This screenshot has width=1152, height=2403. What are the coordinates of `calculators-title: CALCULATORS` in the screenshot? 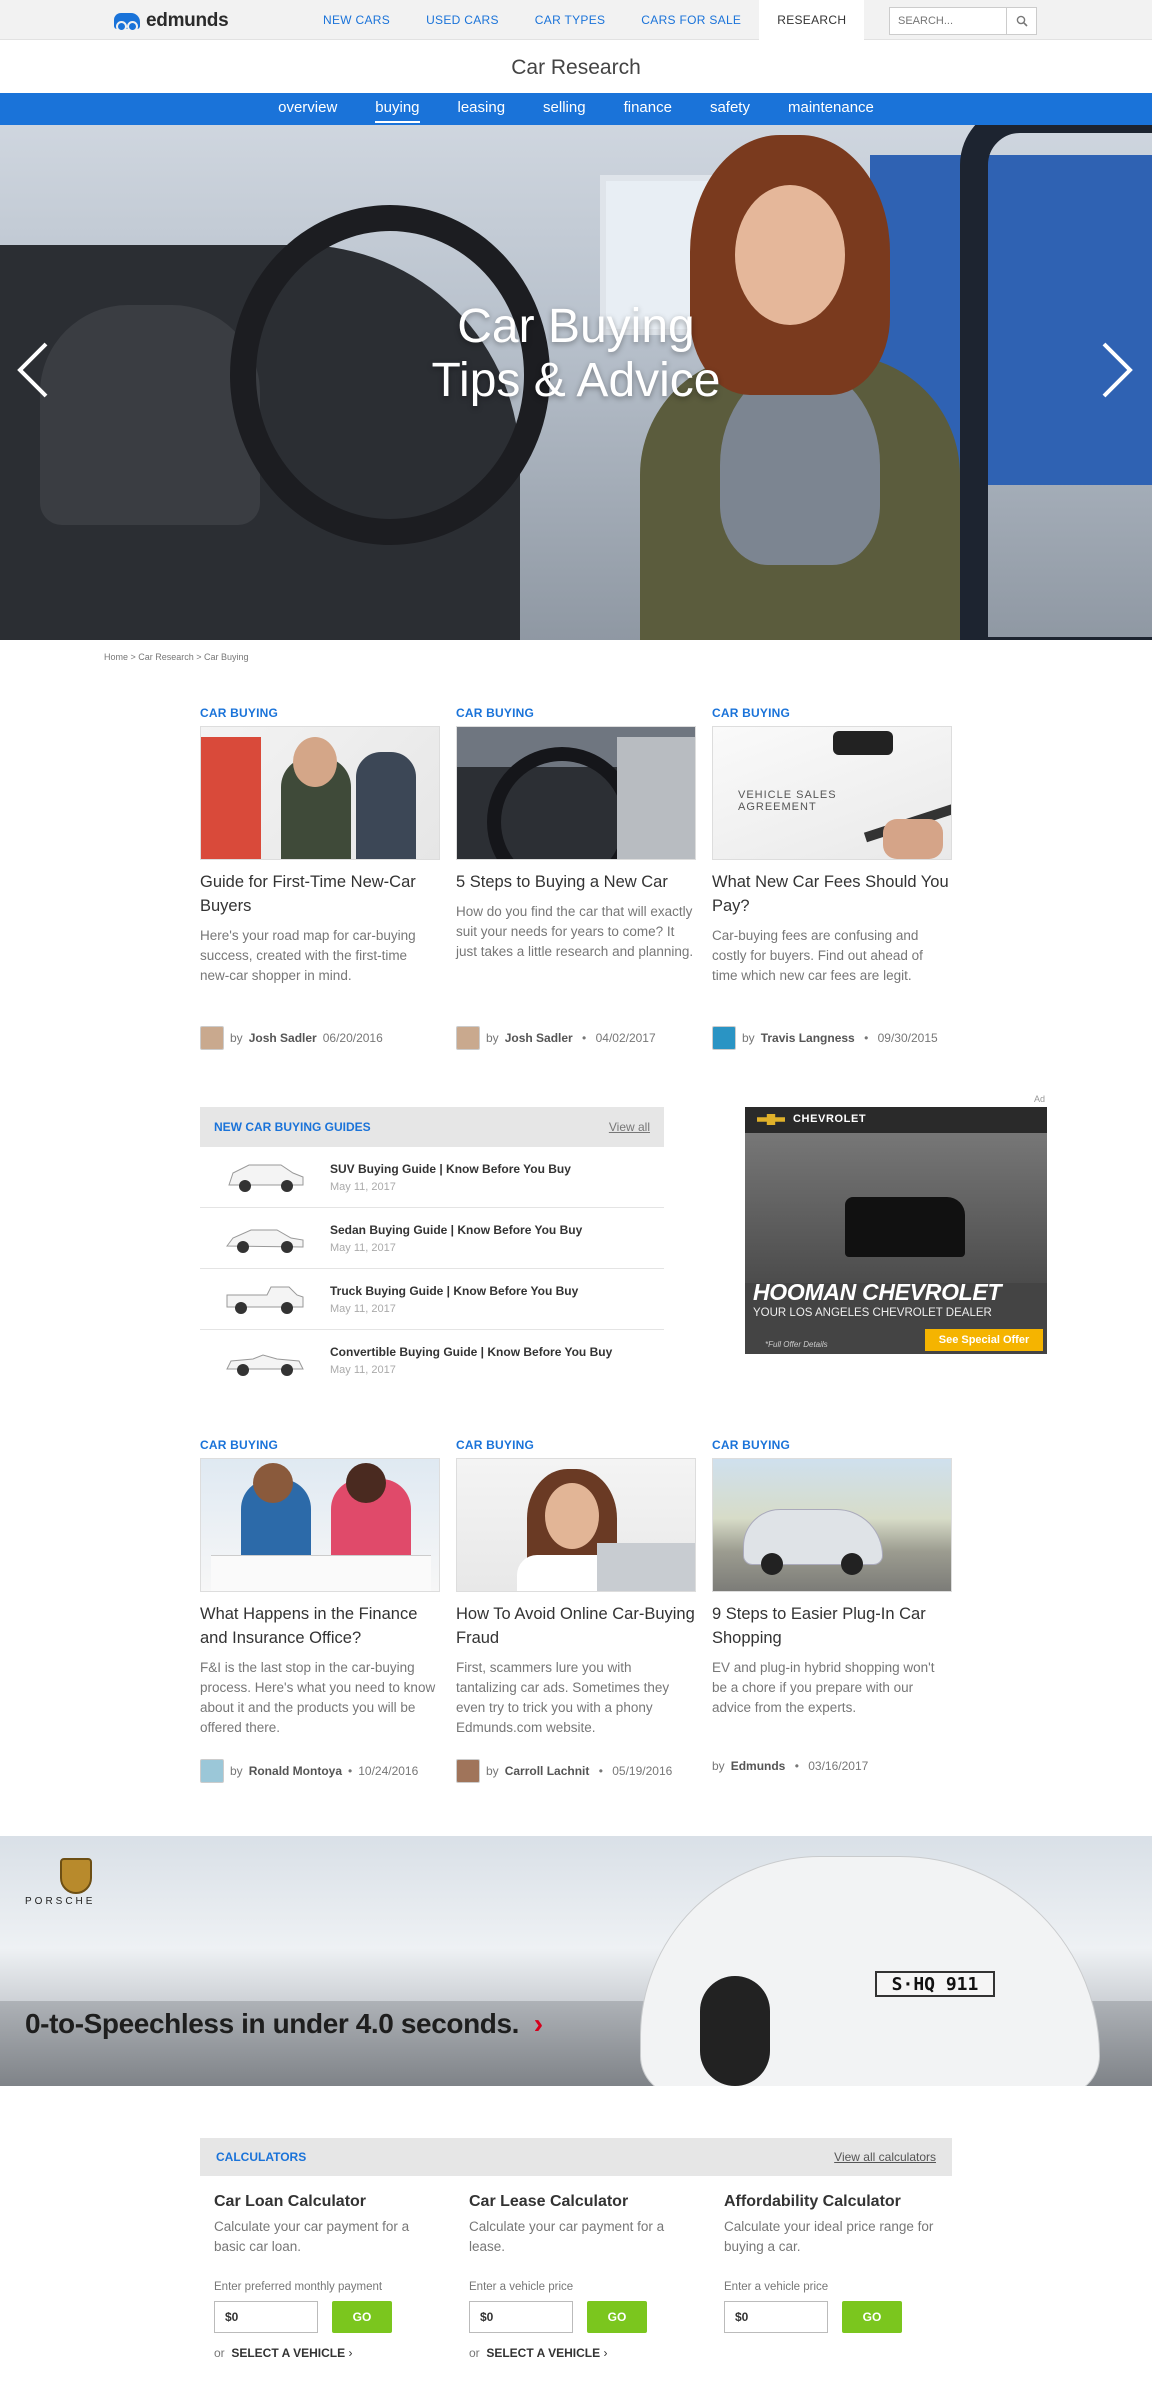 It's located at (261, 2157).